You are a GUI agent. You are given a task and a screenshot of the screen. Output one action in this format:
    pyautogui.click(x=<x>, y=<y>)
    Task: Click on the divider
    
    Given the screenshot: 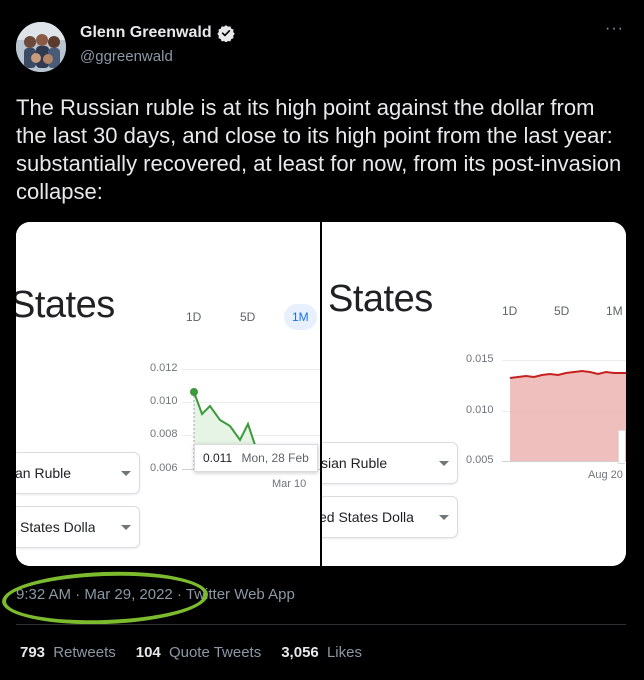 What is the action you would take?
    pyautogui.click(x=321, y=624)
    